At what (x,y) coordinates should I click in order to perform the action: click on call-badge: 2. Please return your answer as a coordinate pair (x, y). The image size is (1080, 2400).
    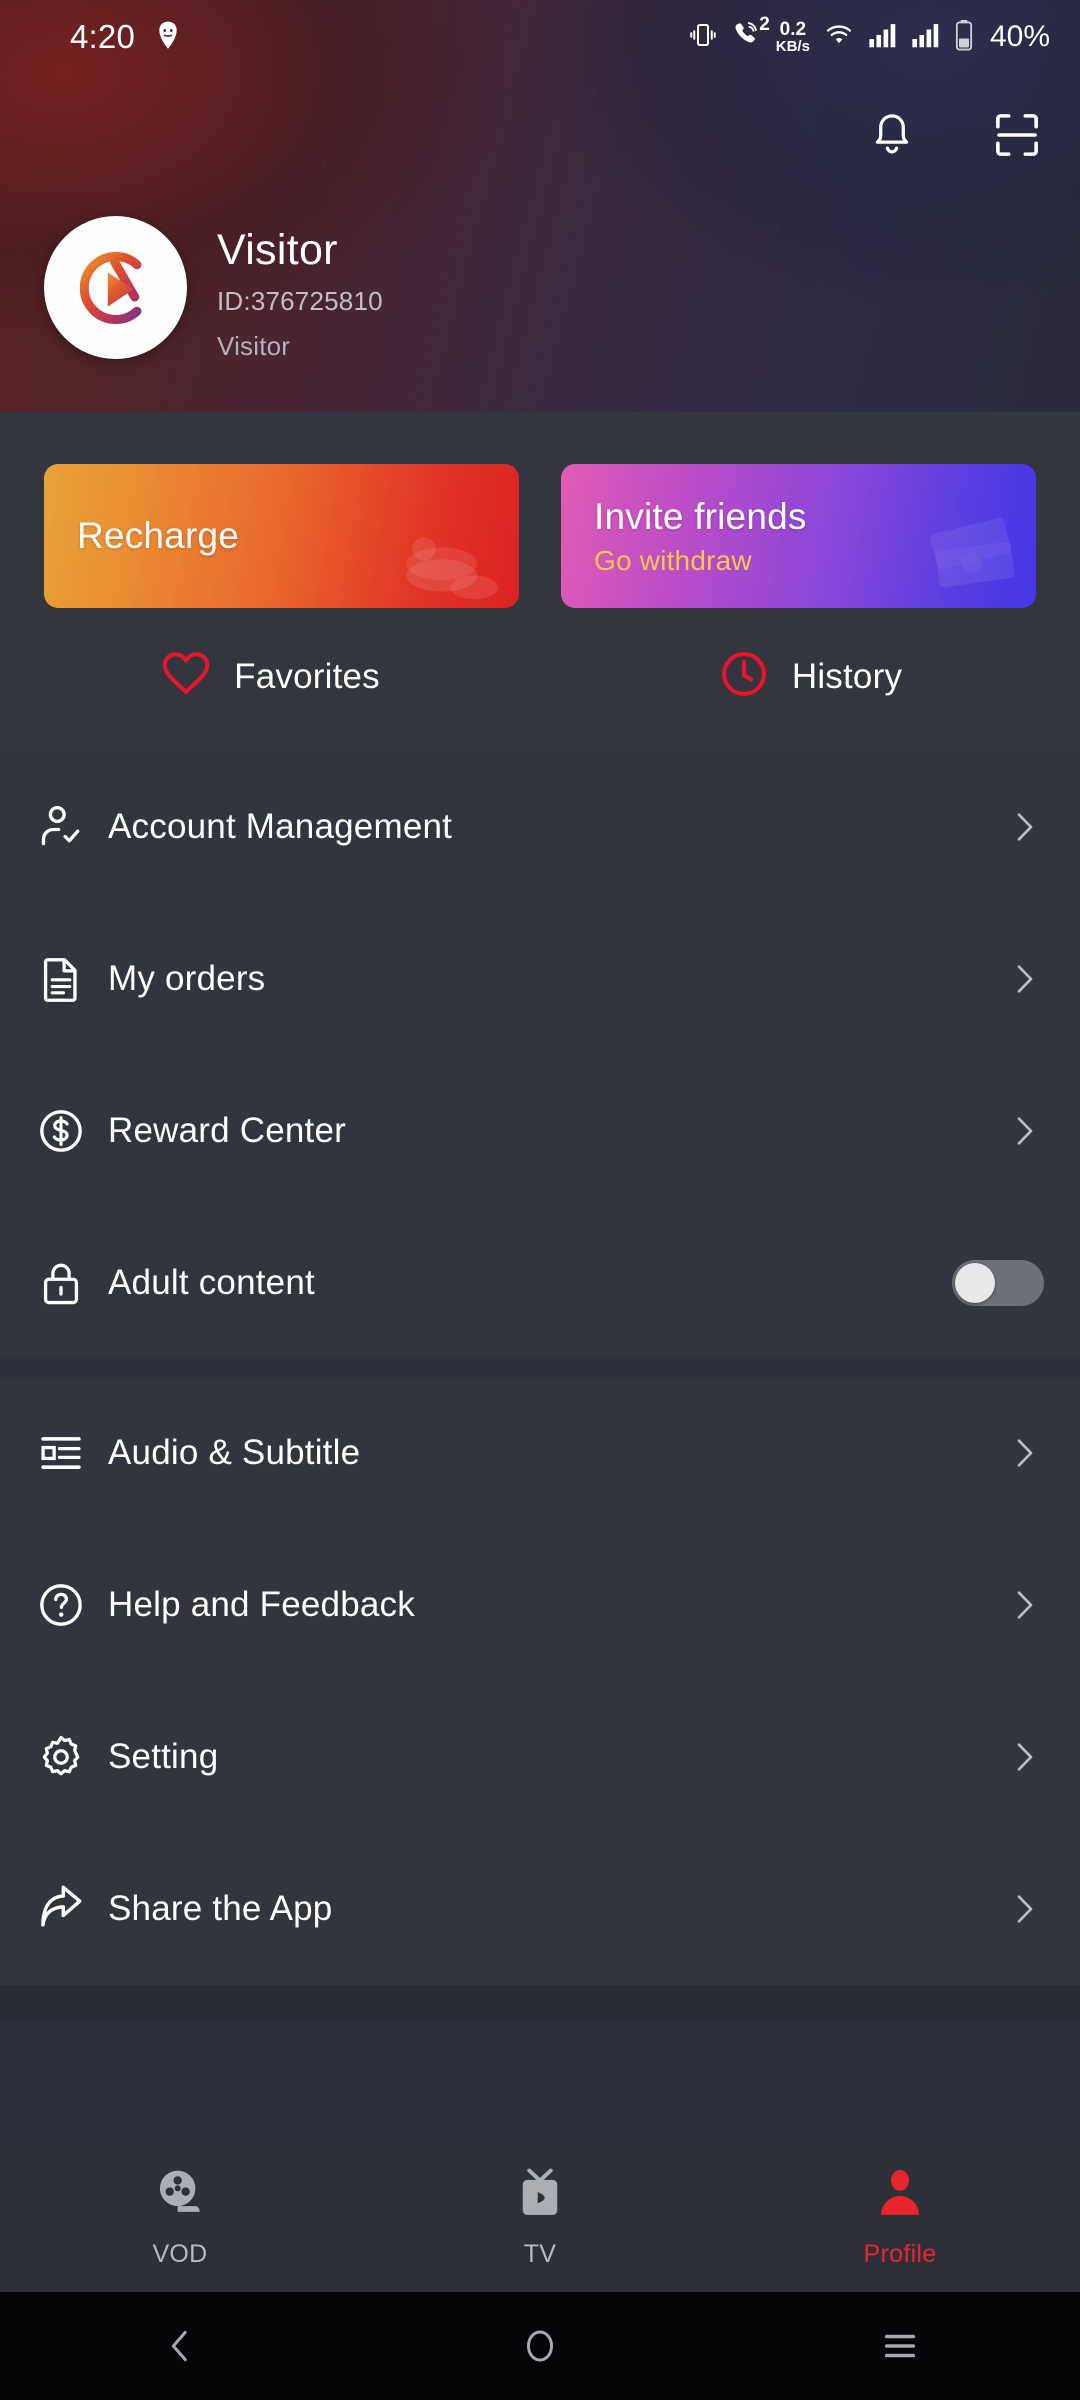
    Looking at the image, I should click on (764, 24).